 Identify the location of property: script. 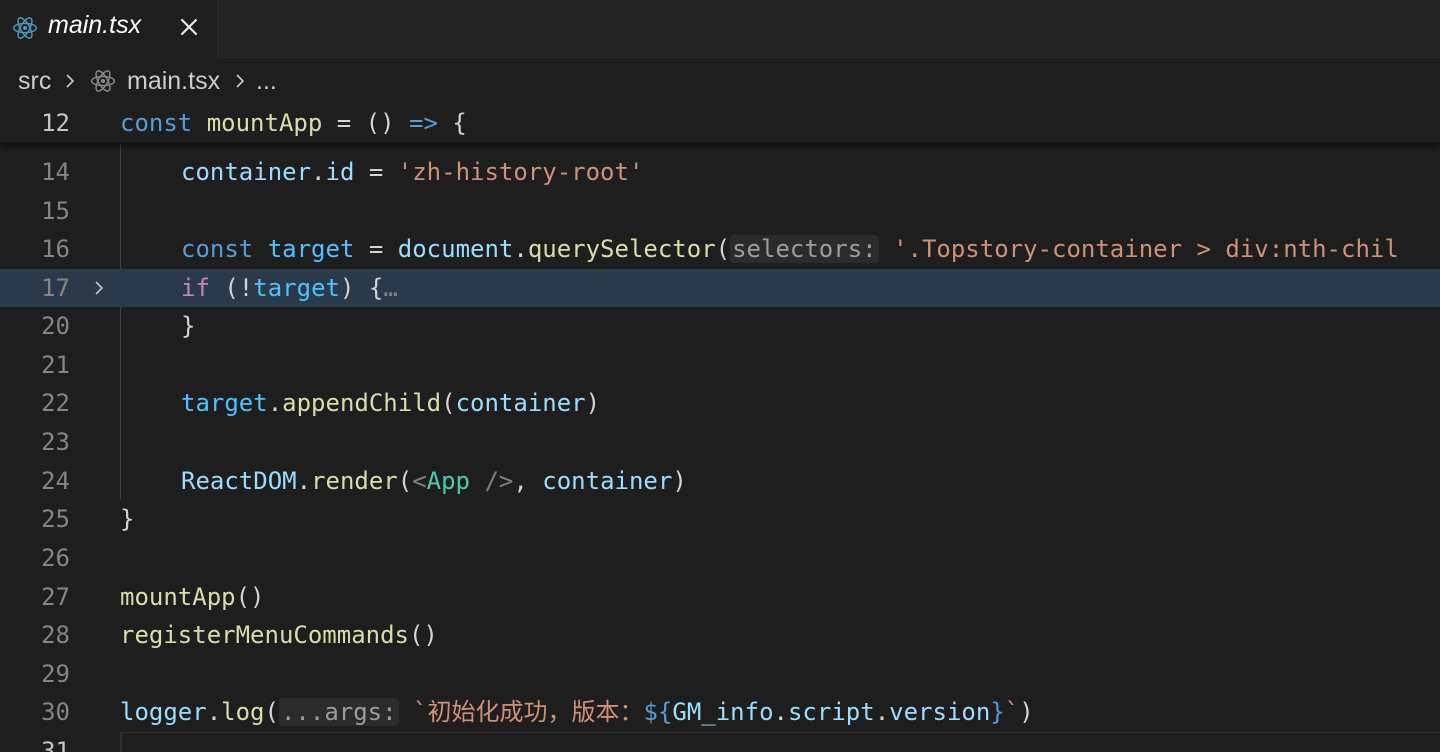
(831, 712).